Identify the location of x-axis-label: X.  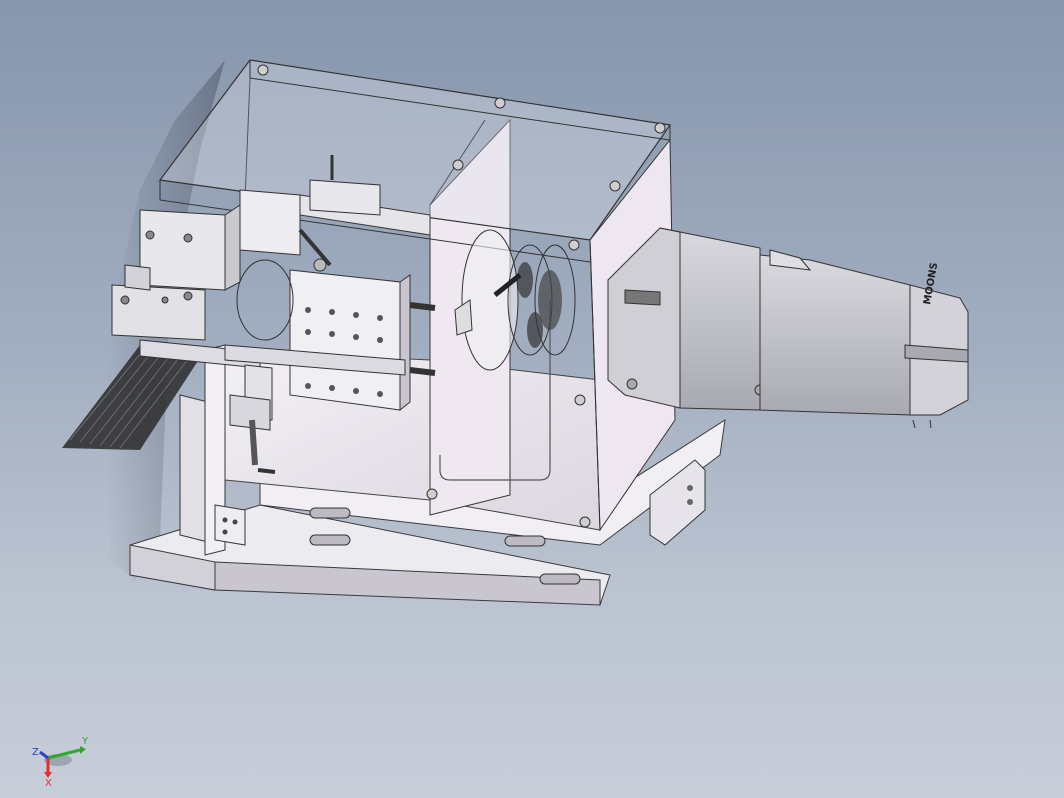
(48, 783).